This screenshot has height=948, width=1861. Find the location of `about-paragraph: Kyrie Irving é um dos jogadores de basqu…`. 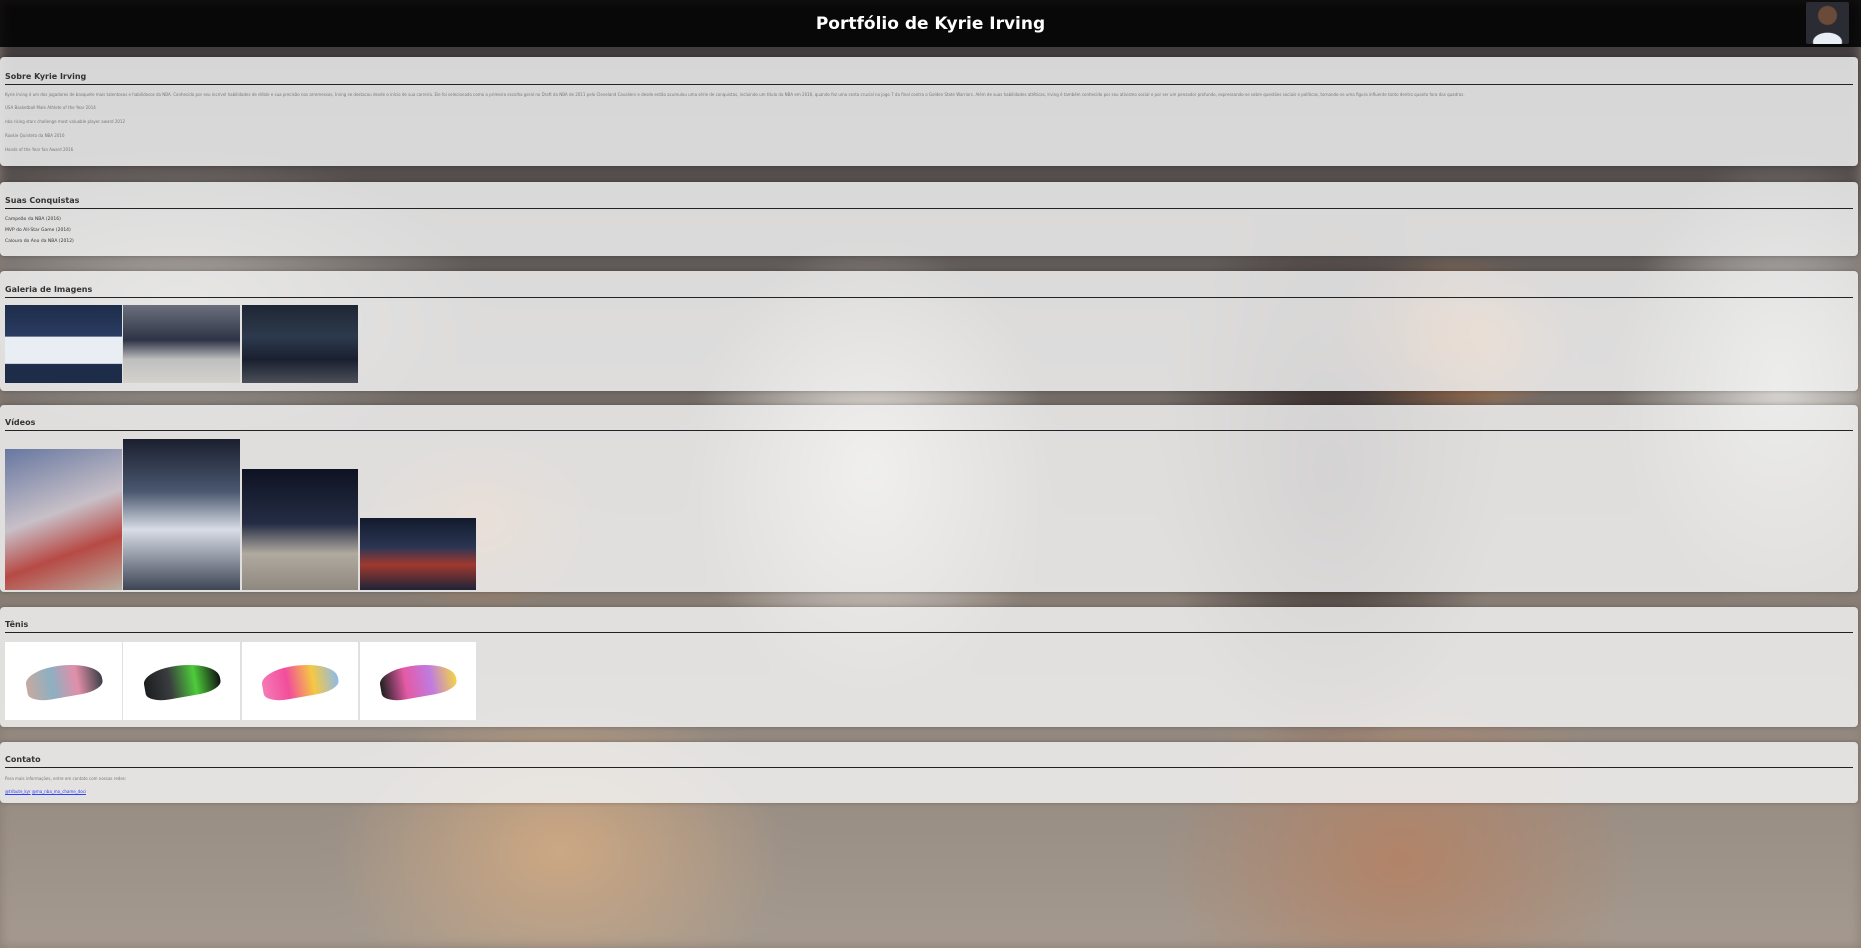

about-paragraph: Kyrie Irving é um dos jogadores de basqu… is located at coordinates (735, 94).